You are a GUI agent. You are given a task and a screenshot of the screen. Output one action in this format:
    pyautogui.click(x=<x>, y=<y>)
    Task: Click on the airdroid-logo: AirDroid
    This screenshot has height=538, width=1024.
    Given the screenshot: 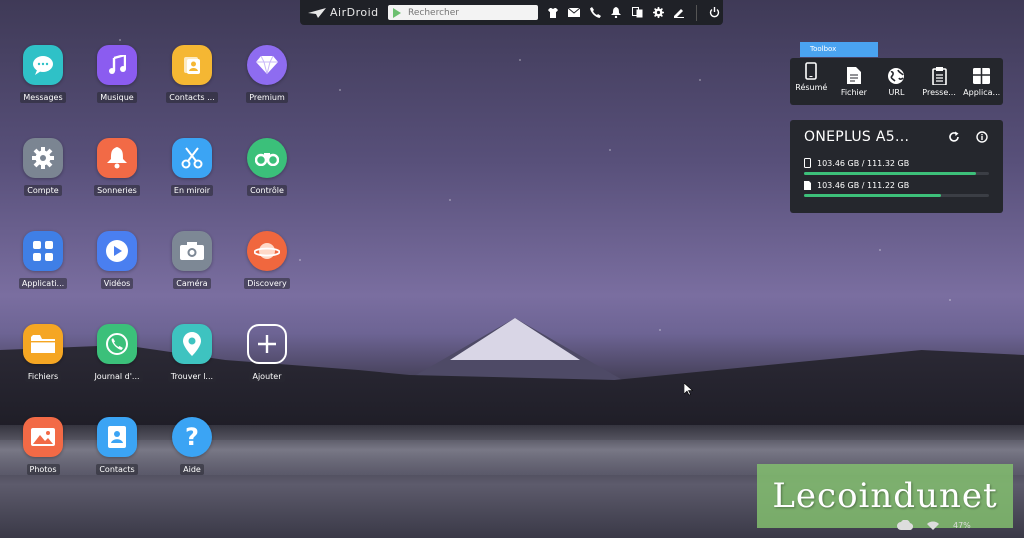 What is the action you would take?
    pyautogui.click(x=344, y=12)
    